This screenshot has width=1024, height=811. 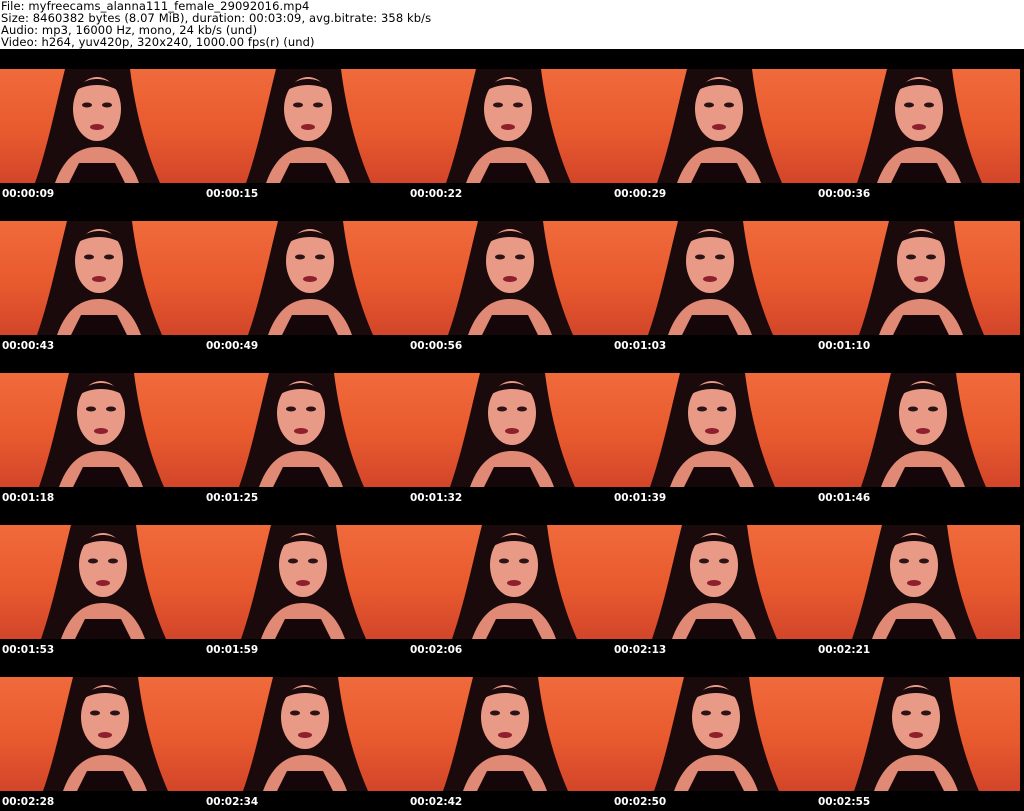 What do you see at coordinates (28, 650) in the screenshot?
I see `timestamp-label: 00:01:53` at bounding box center [28, 650].